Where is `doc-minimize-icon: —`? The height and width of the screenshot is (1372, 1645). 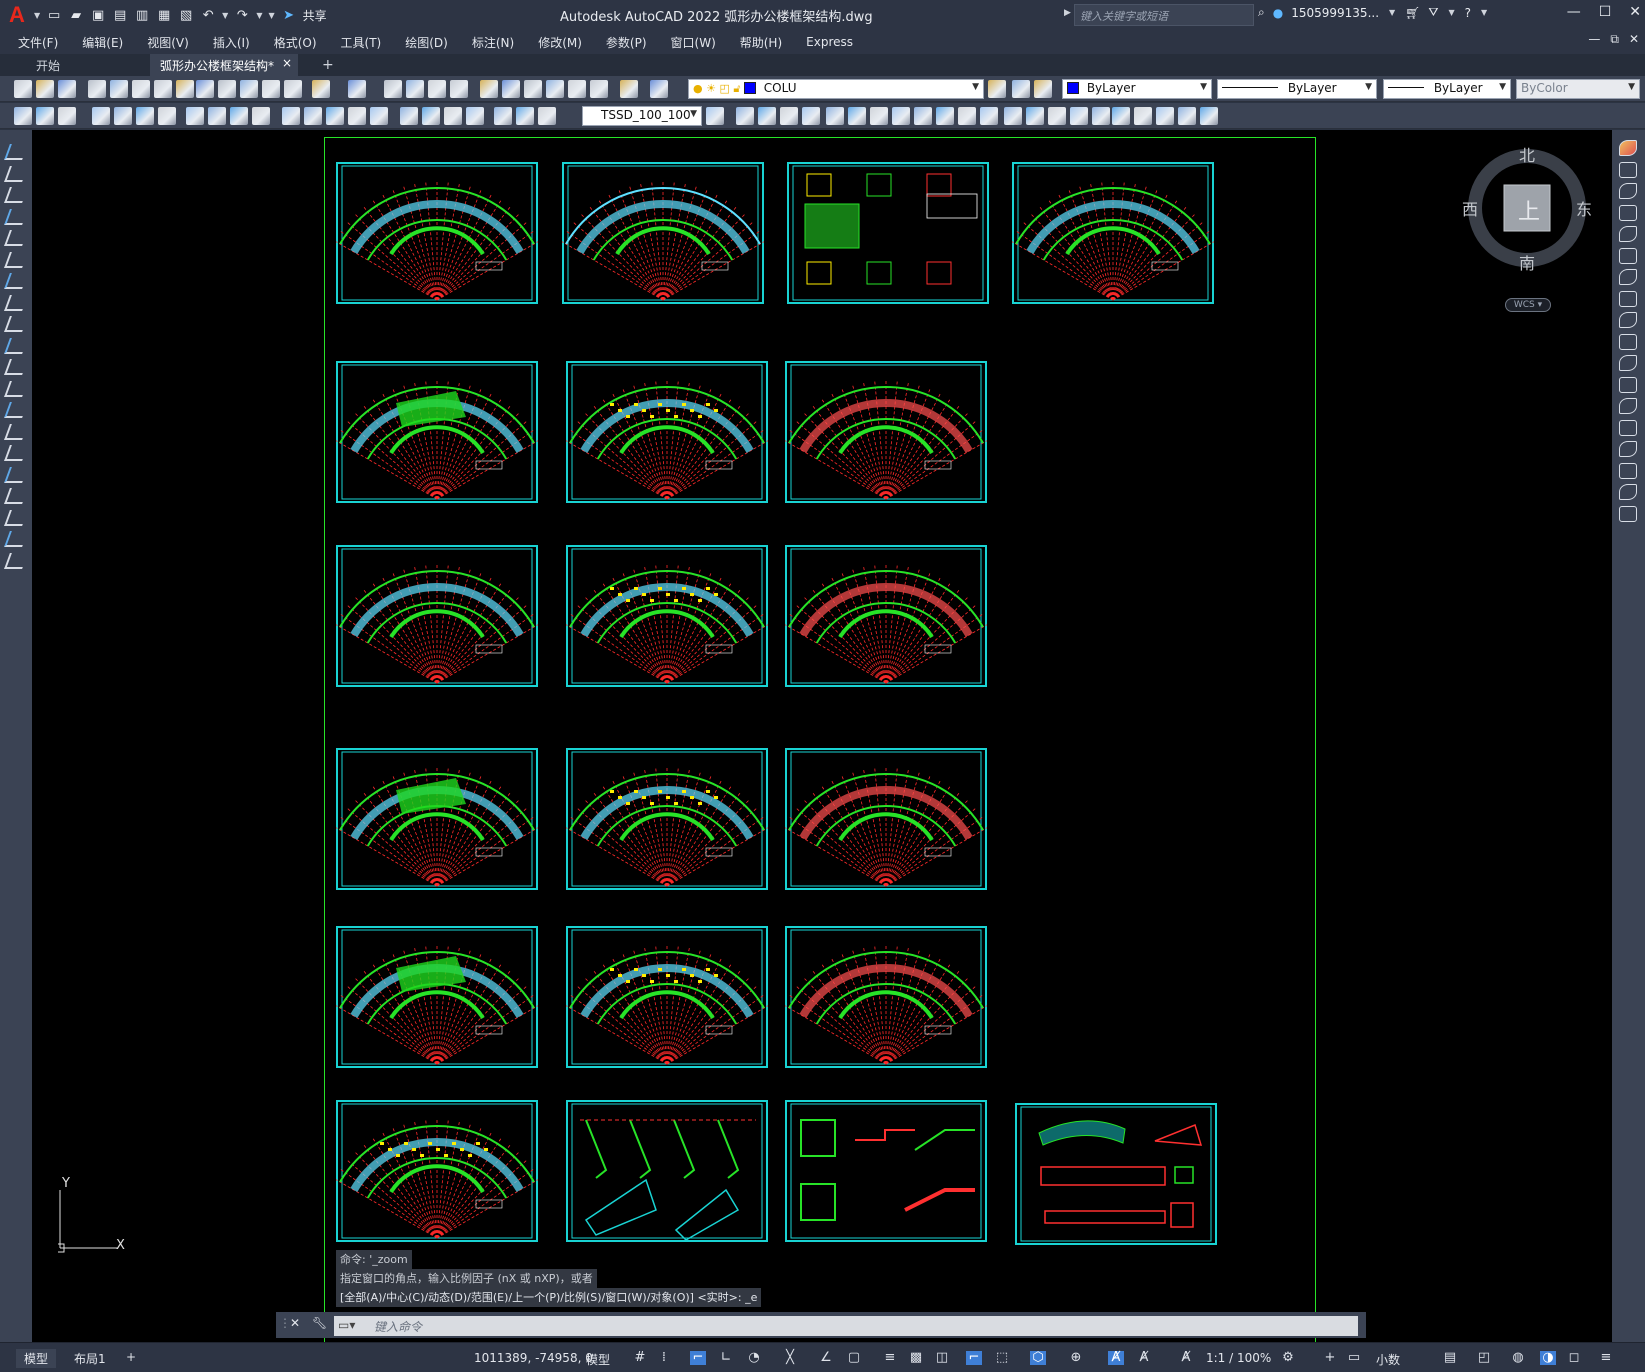 doc-minimize-icon: — is located at coordinates (1594, 39).